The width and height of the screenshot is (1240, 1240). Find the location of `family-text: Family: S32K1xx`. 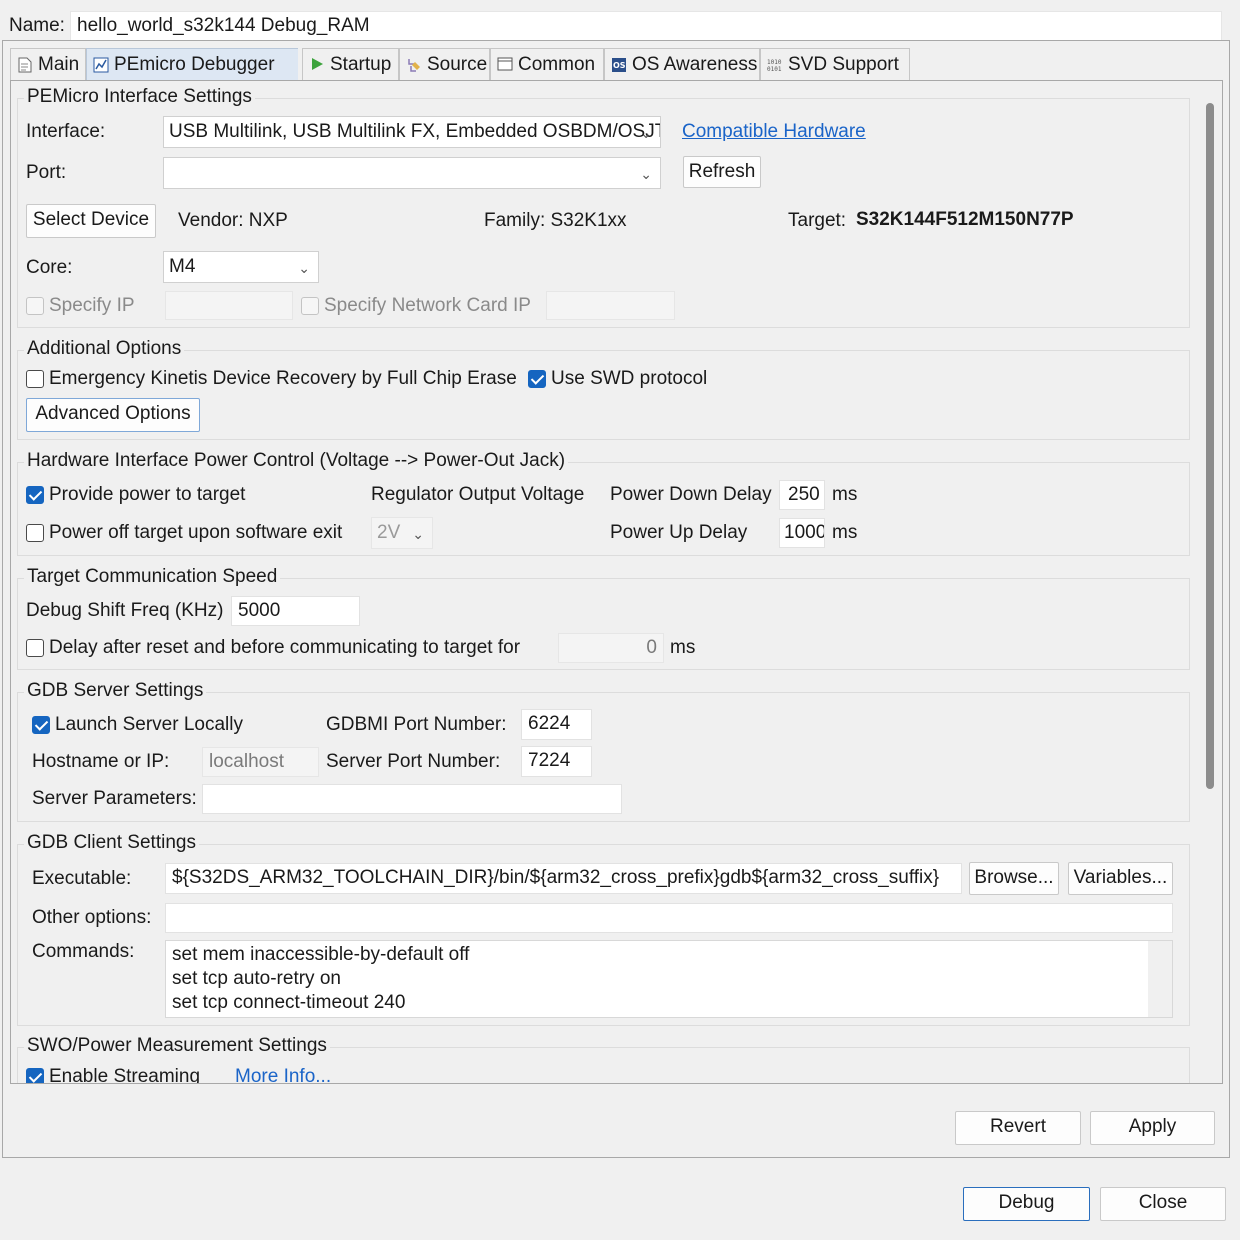

family-text: Family: S32K1xx is located at coordinates (555, 220).